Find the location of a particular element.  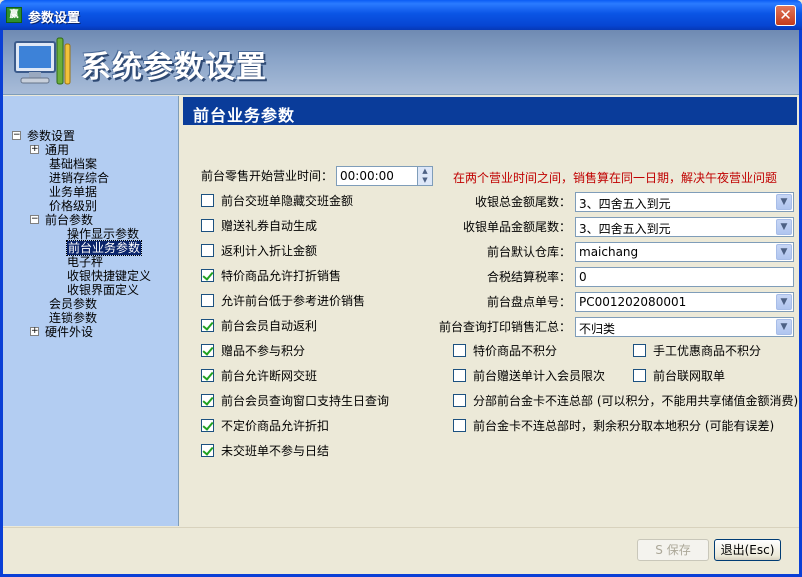

single-tail-label: 收银单品金额尾数： is located at coordinates (516, 227).